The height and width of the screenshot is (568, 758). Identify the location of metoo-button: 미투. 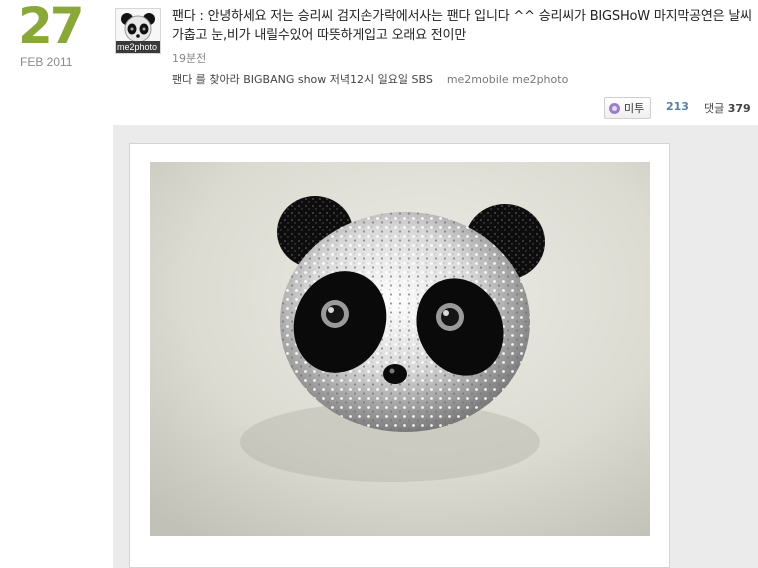
(628, 108).